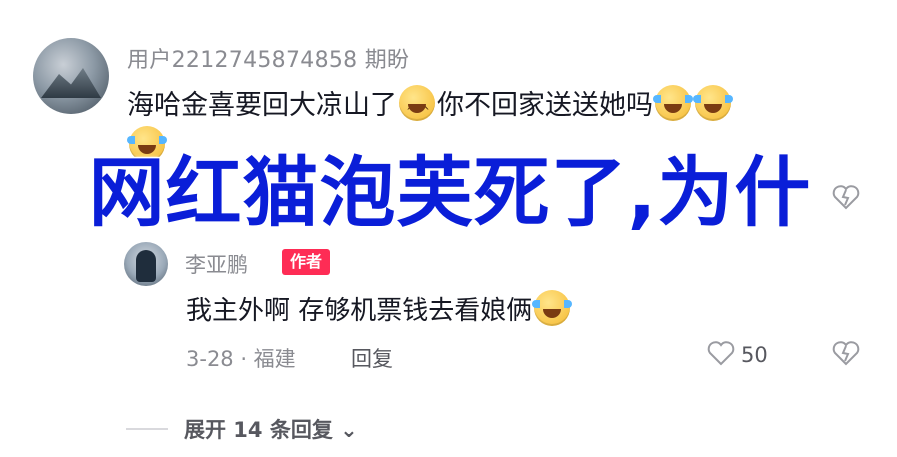  Describe the element at coordinates (372, 358) in the screenshot. I see `reply-button: 回复` at that location.